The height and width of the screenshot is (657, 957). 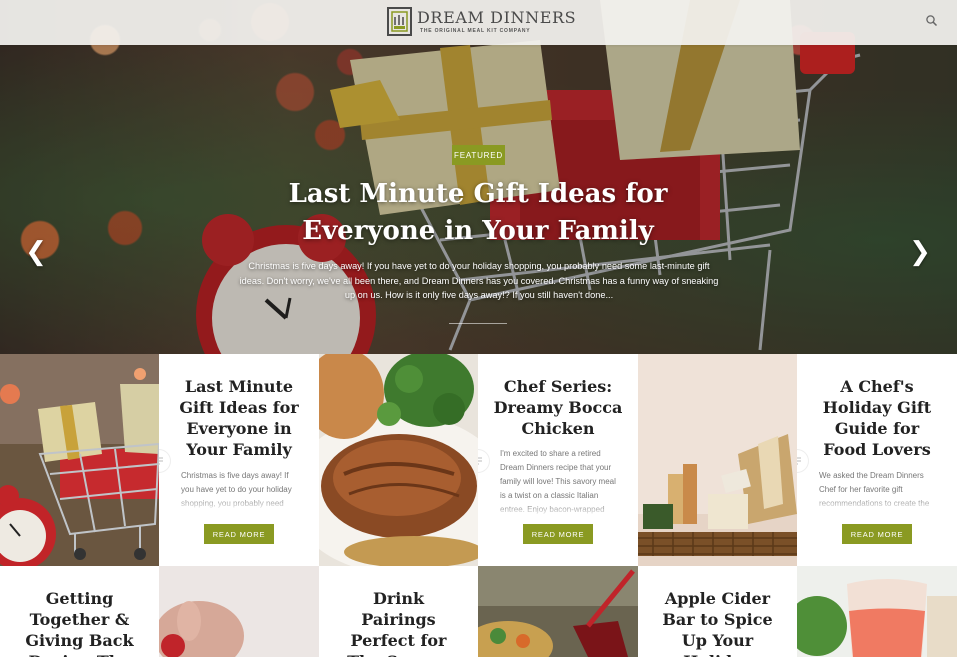 I want to click on post-card-apple-cider: Apple Cider Bar to Spice Up Your Holiday, so click(x=717, y=611).